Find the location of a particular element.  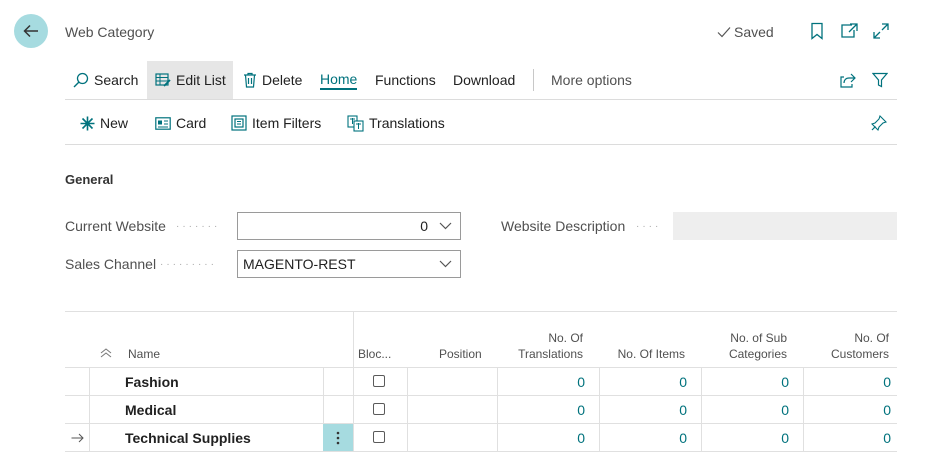

row-actions-button is located at coordinates (338, 437).